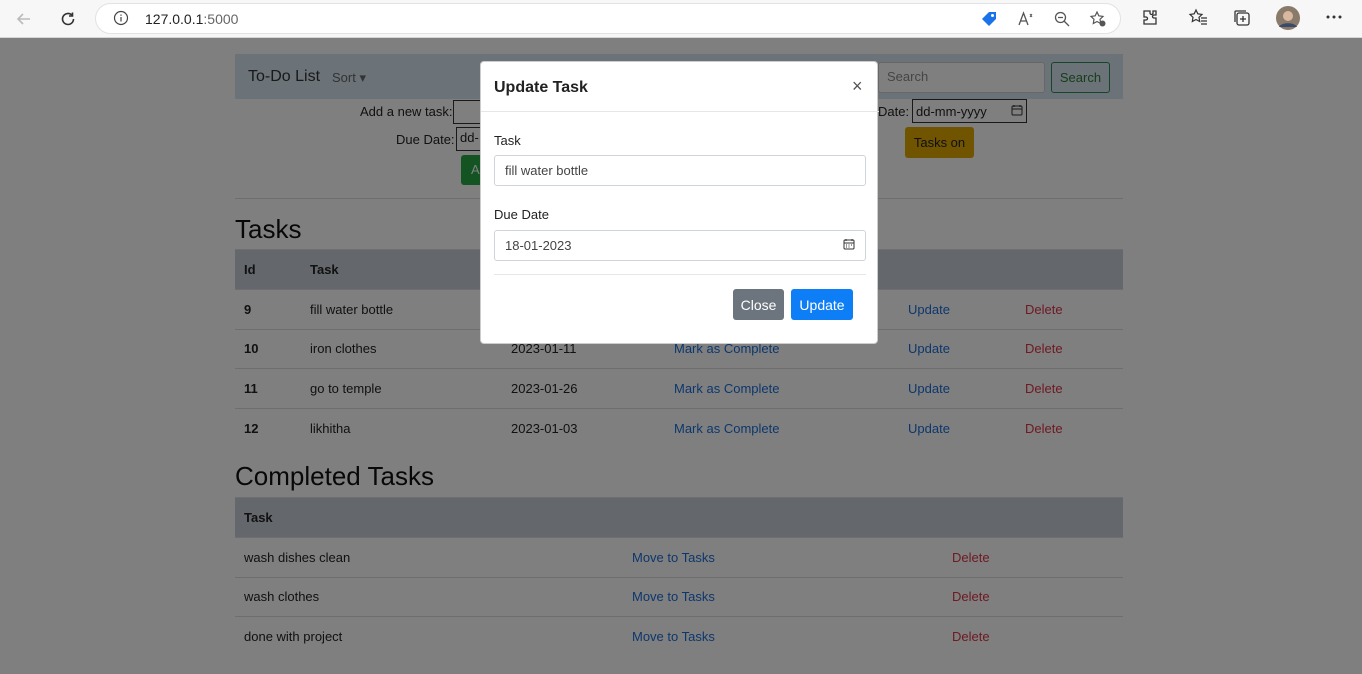 Image resolution: width=1362 pixels, height=674 pixels. I want to click on task-field-label: Task, so click(507, 140).